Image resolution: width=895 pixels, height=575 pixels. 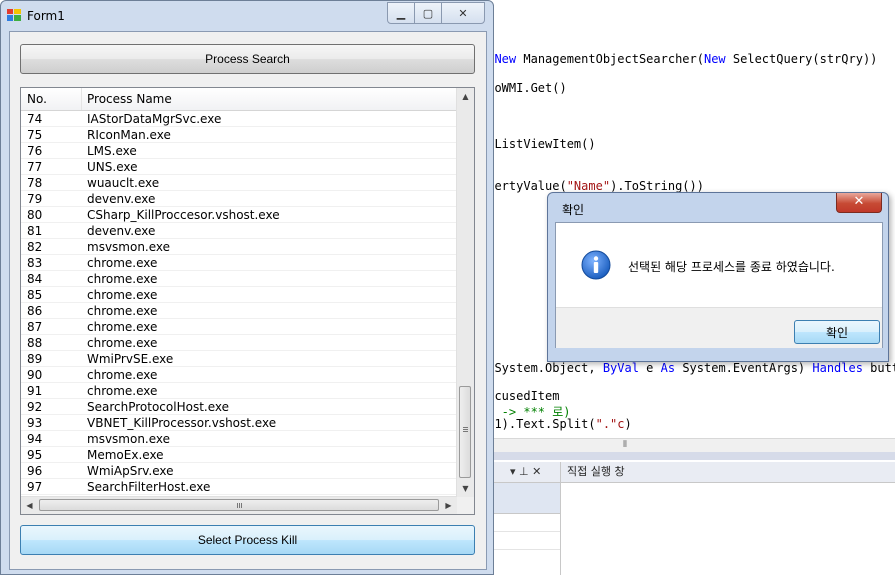 What do you see at coordinates (130, 359) in the screenshot?
I see `process-name: WmiPrvSE.exe` at bounding box center [130, 359].